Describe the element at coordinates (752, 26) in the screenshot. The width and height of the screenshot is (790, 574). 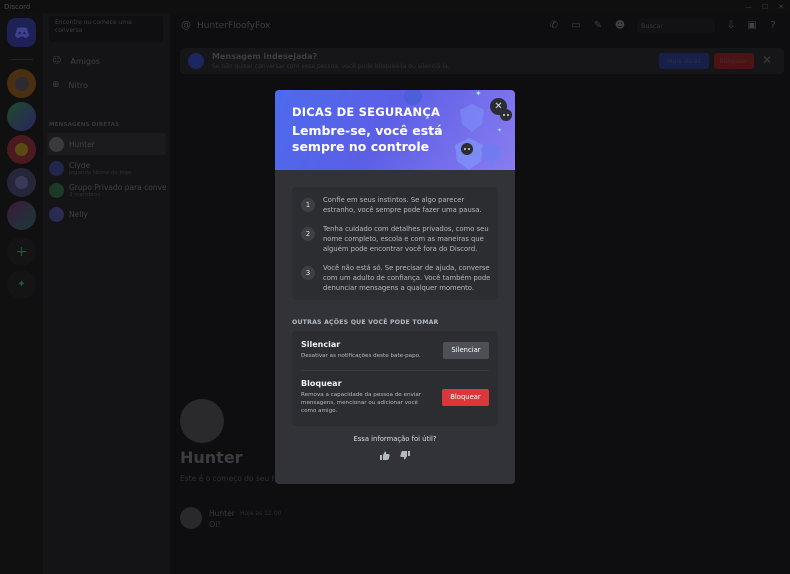
I see `inbox-icon: ▣` at that location.